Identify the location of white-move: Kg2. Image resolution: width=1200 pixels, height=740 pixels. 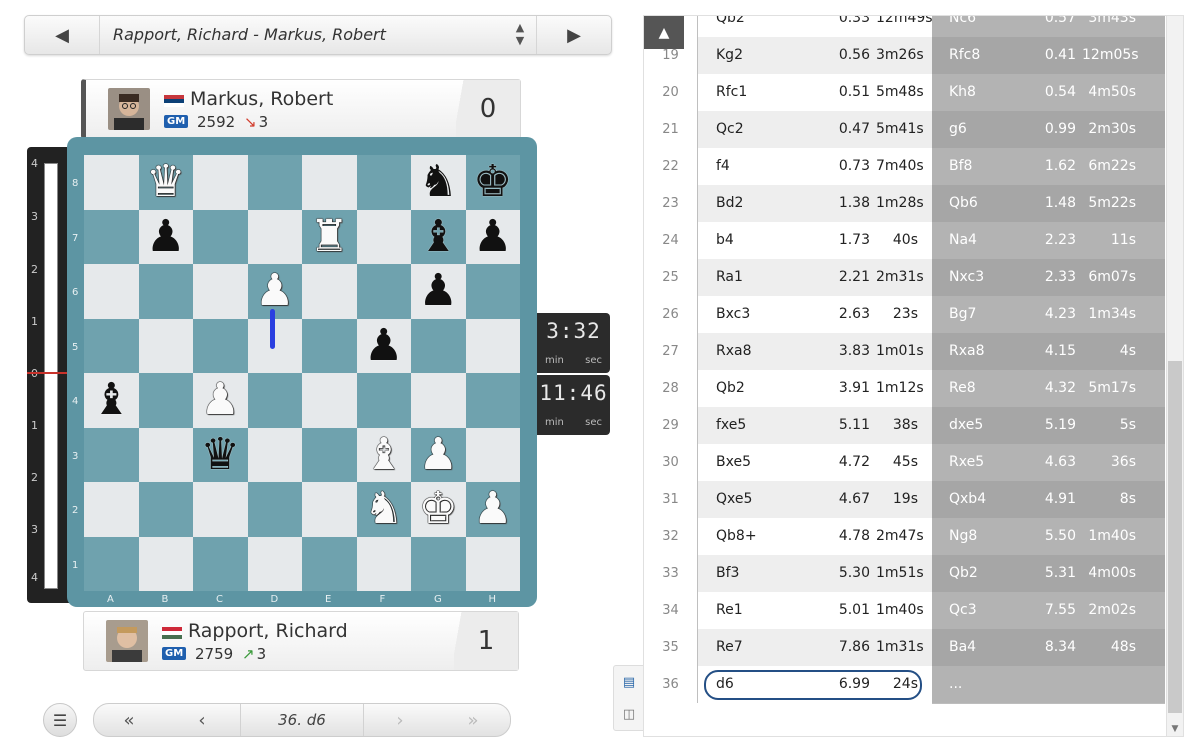
(729, 55).